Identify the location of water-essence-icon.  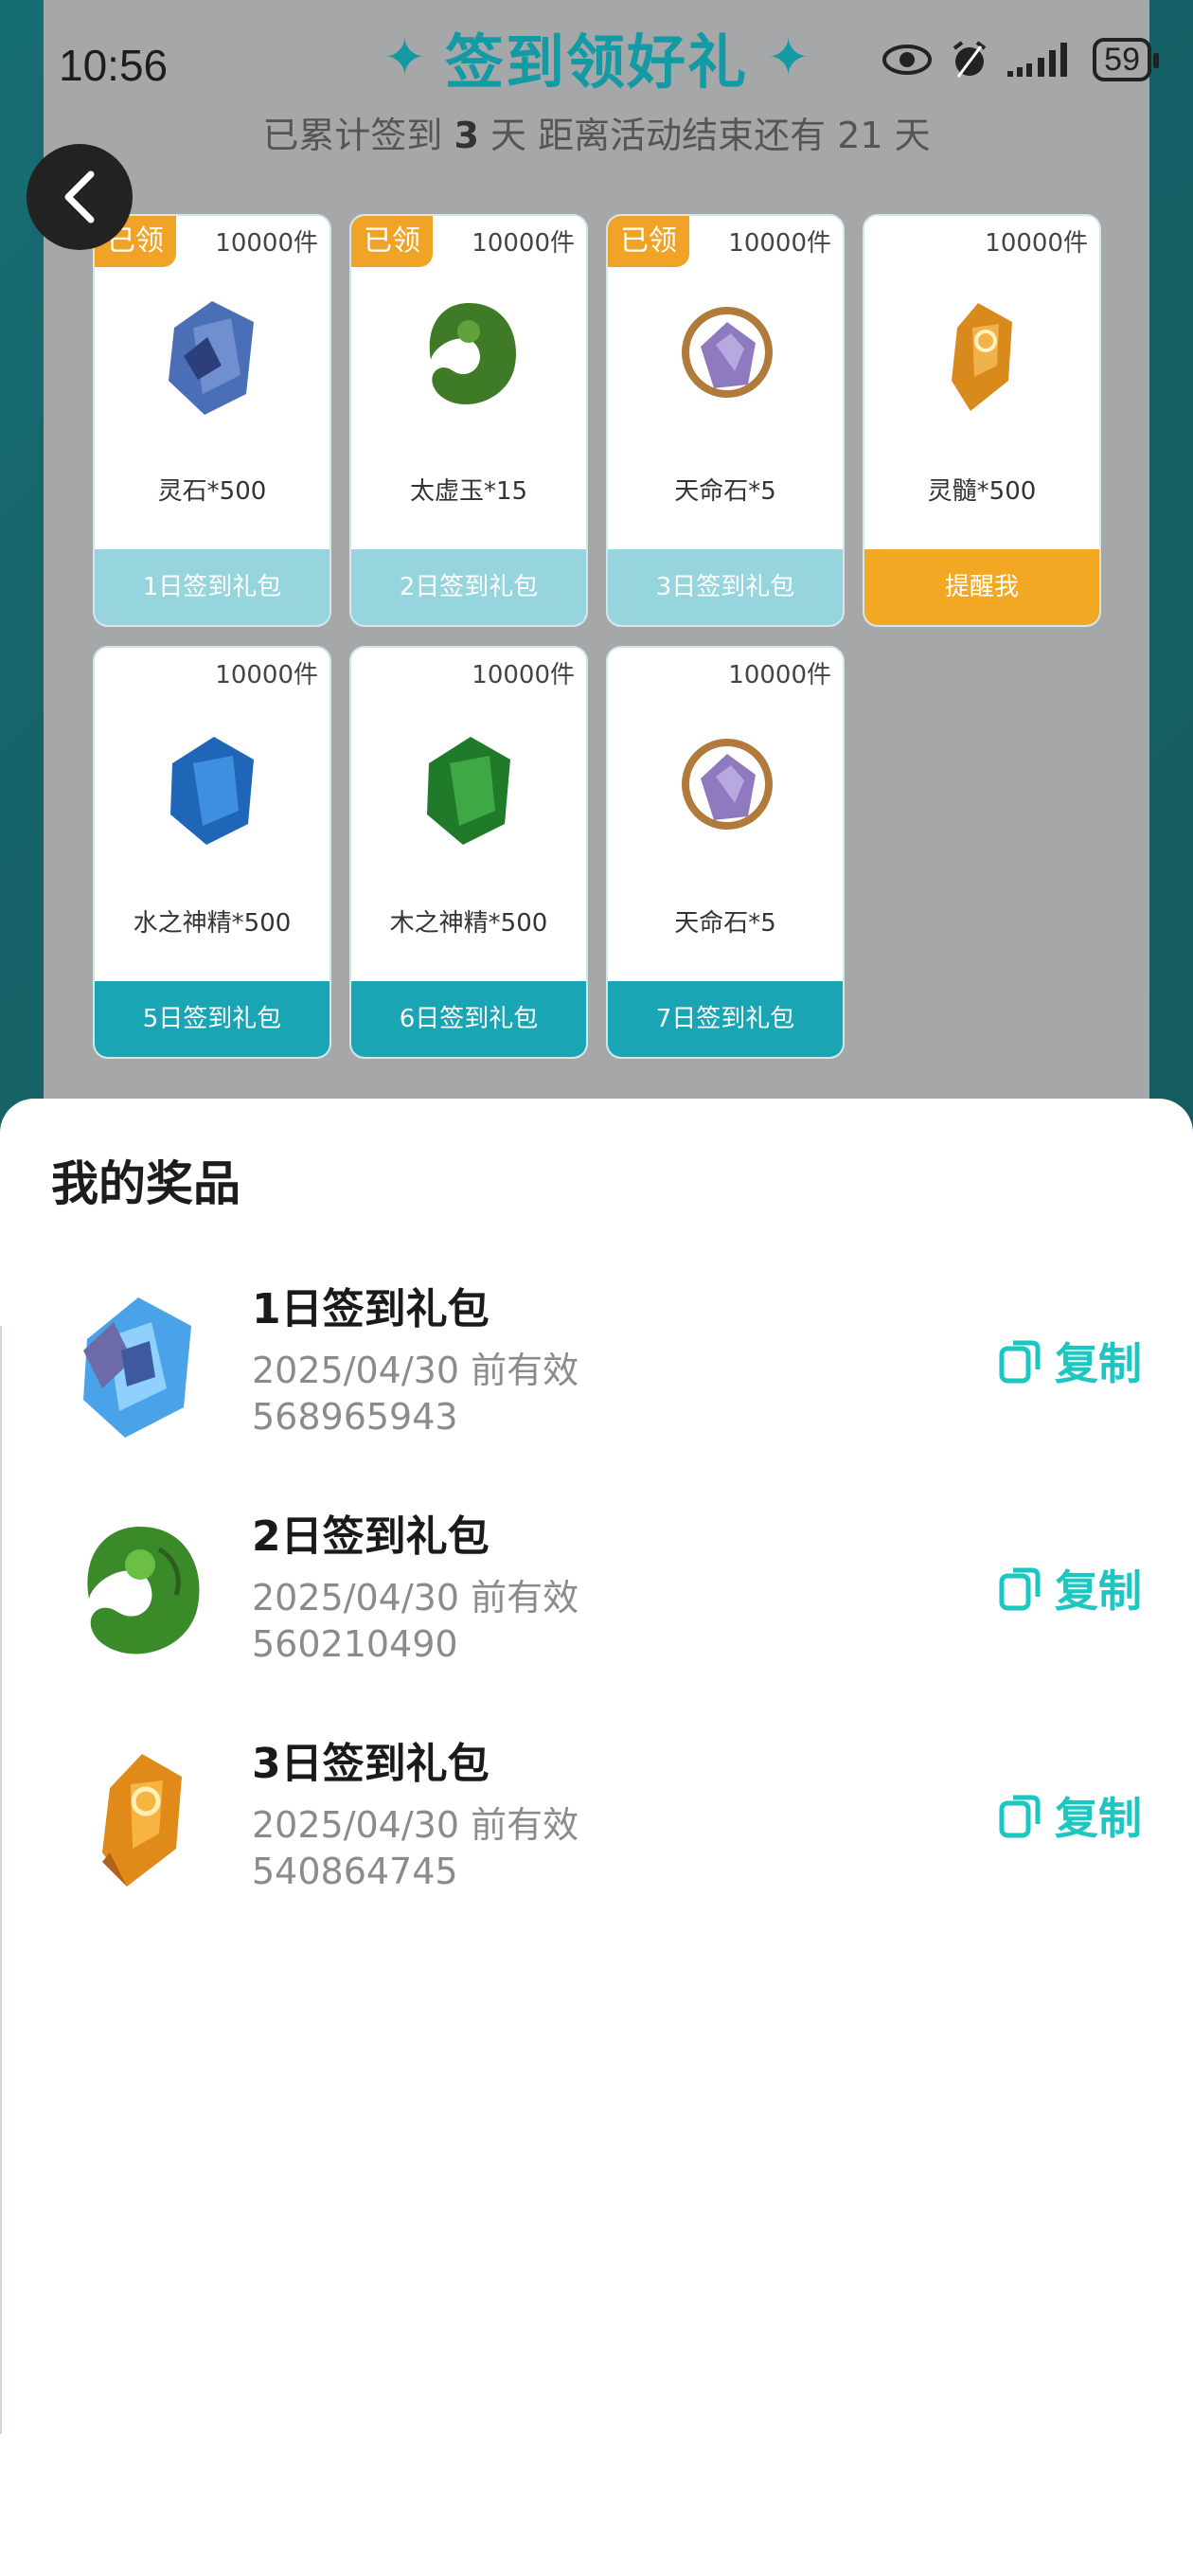
(212, 791).